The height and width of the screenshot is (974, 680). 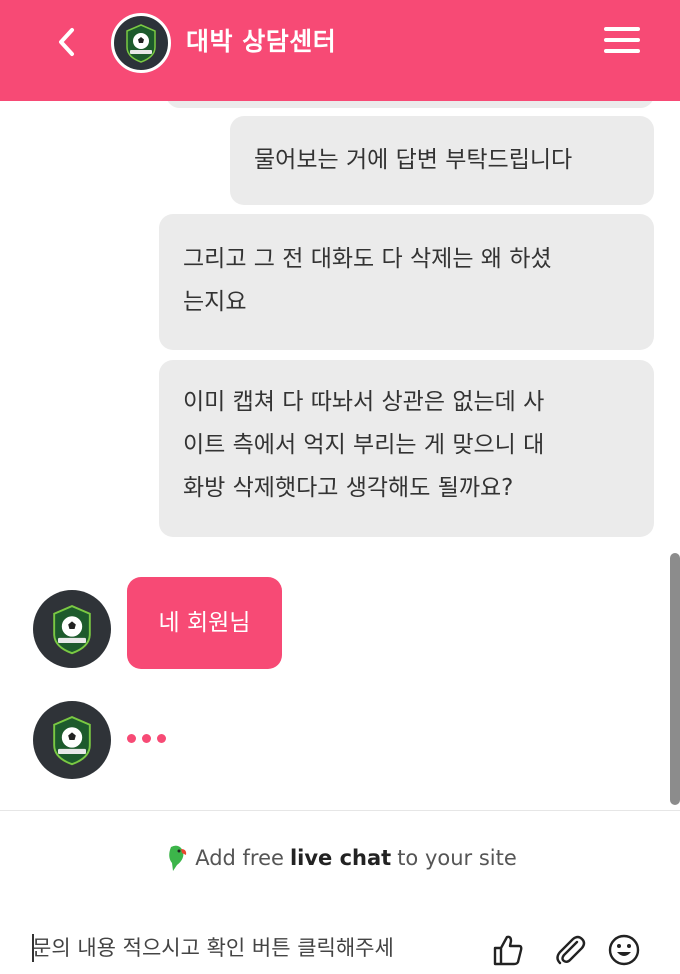 I want to click on chevron-left-icon, so click(x=66, y=42).